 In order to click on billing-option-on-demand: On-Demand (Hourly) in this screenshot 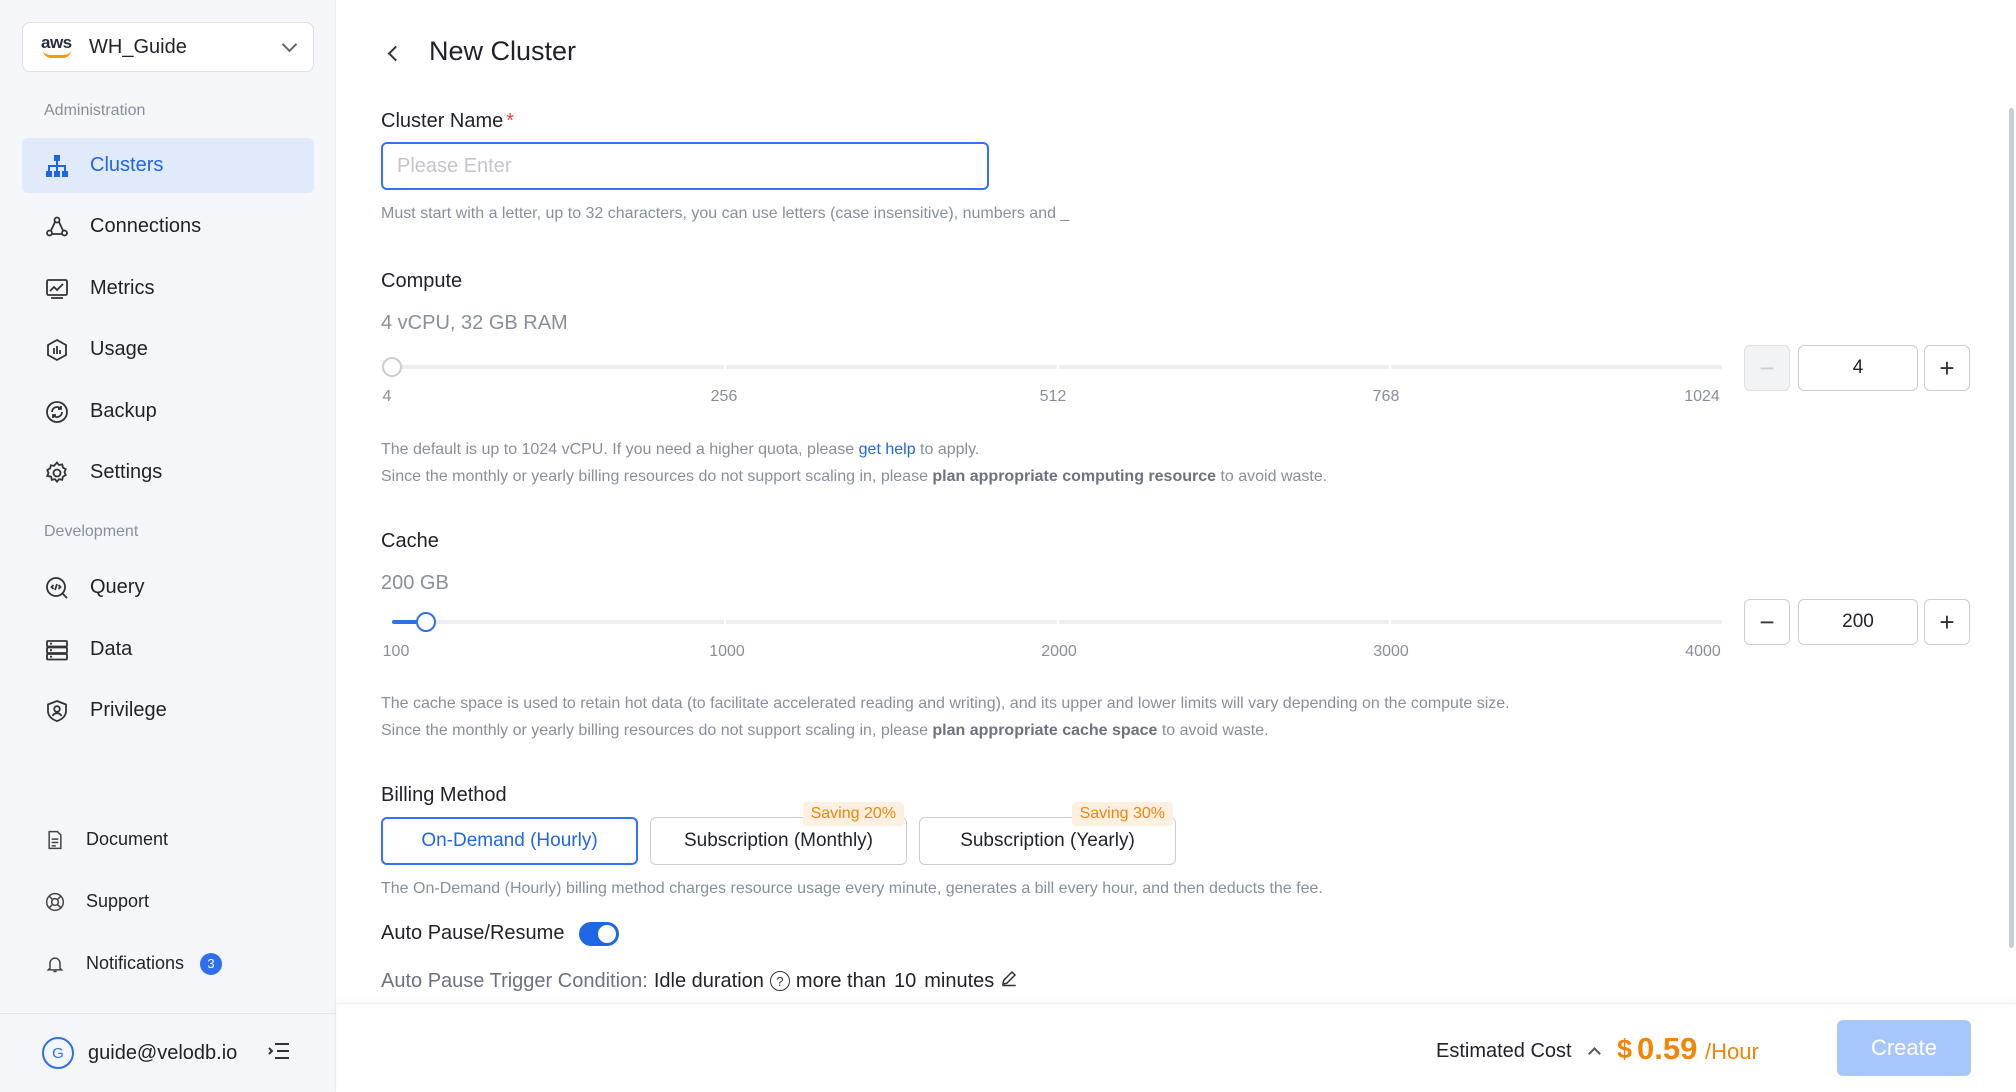, I will do `click(509, 841)`.